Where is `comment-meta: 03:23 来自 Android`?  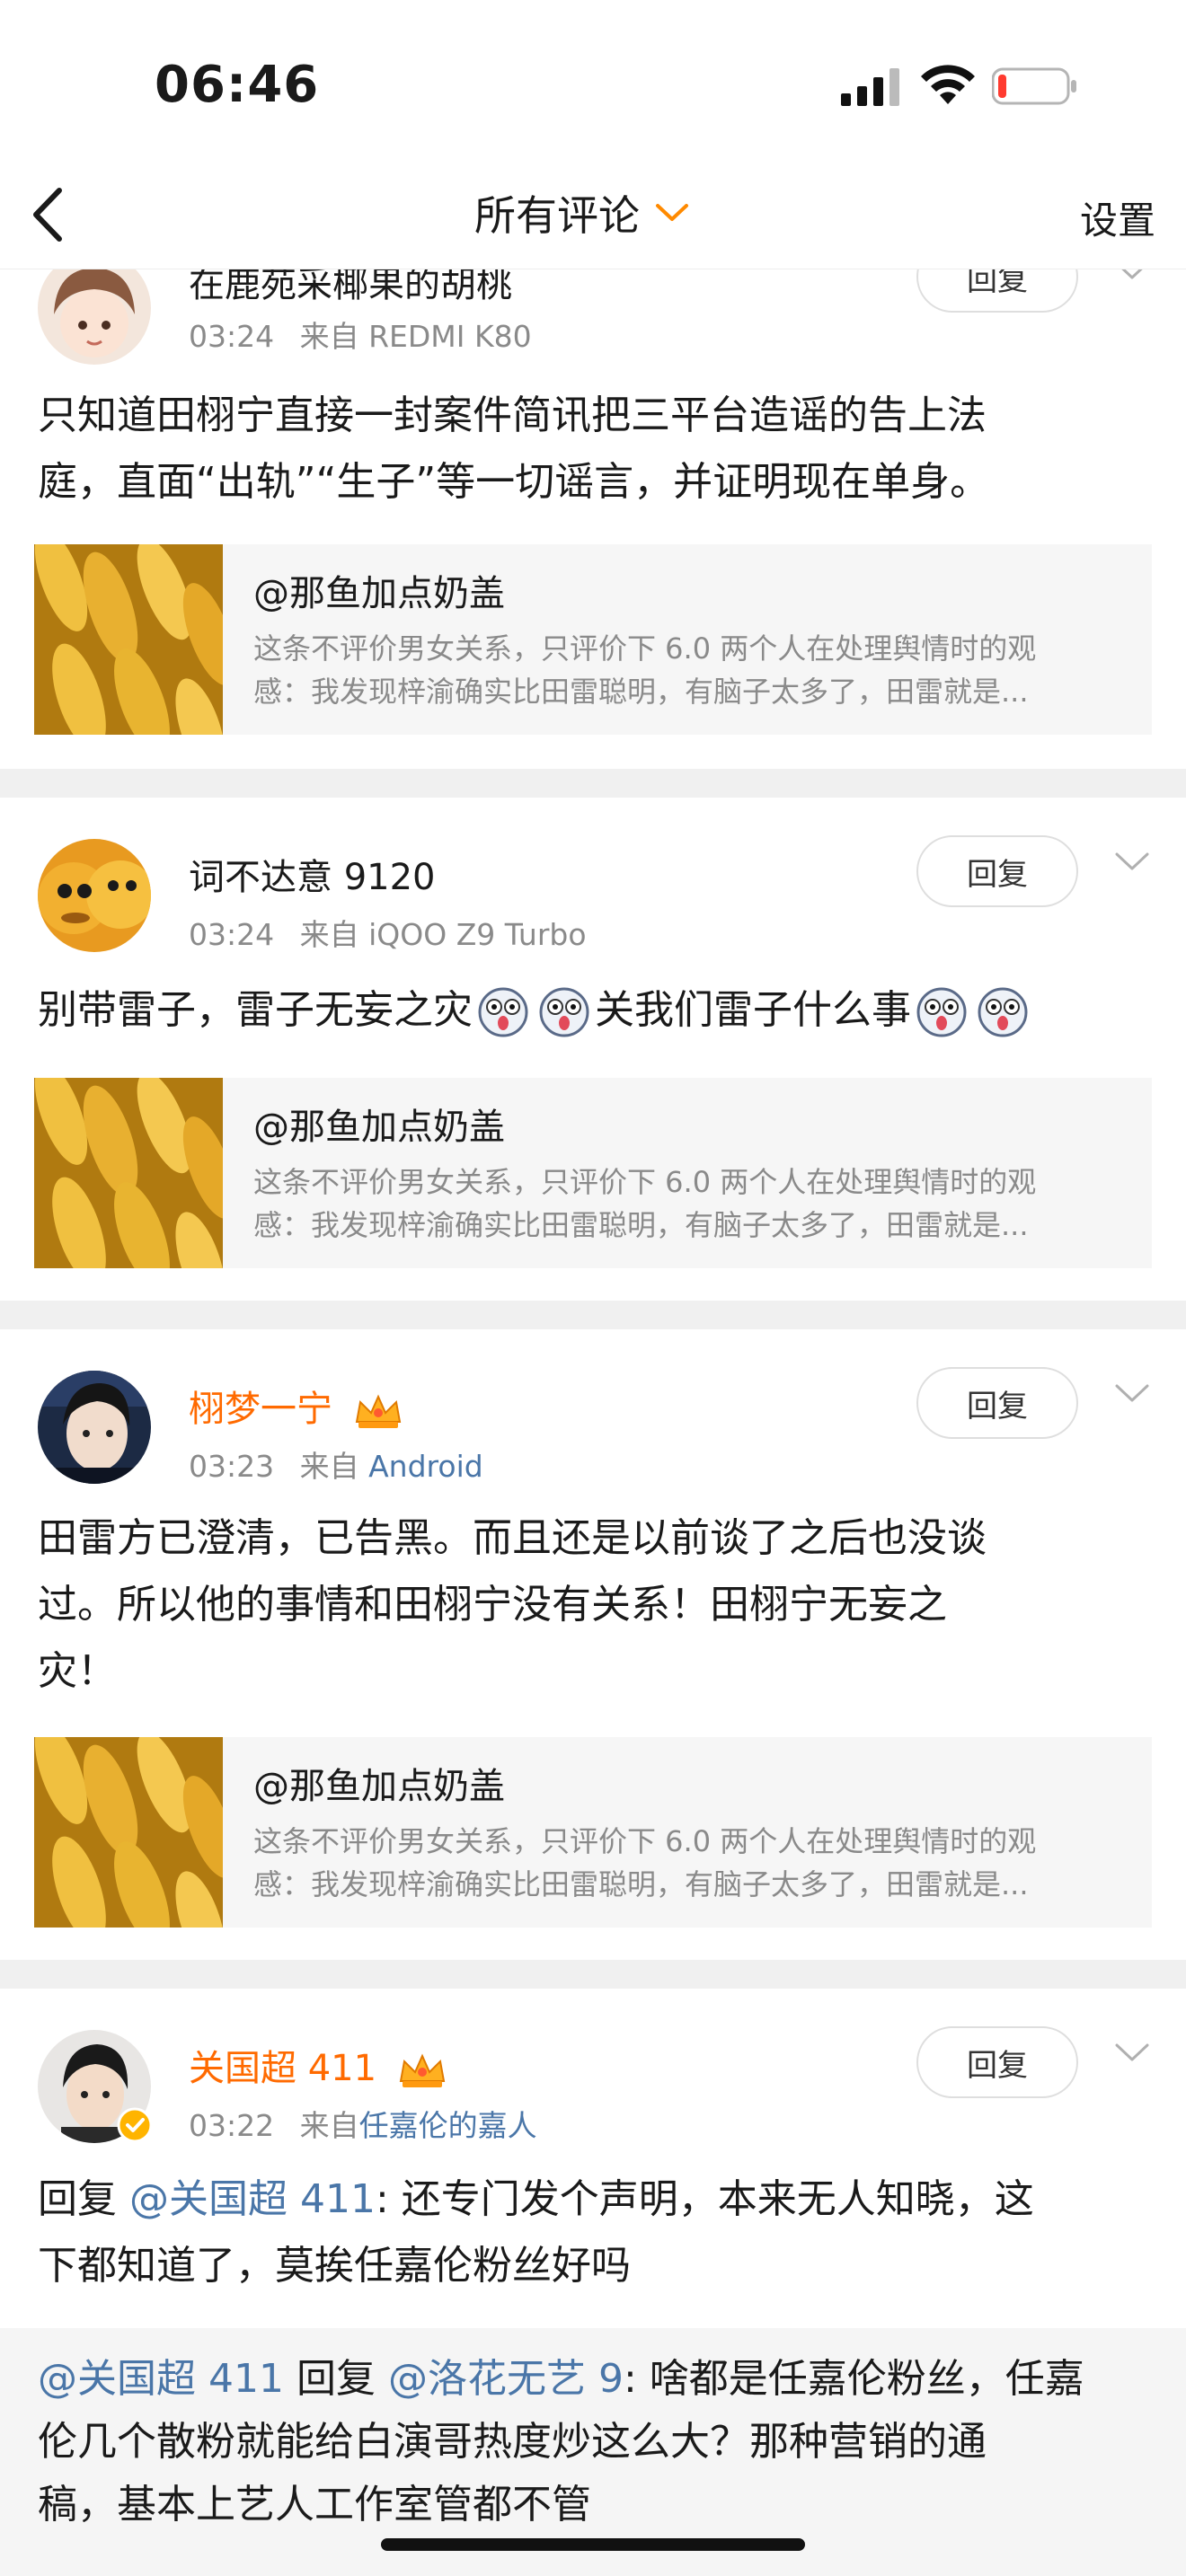
comment-meta: 03:23 来自 Android is located at coordinates (336, 1464).